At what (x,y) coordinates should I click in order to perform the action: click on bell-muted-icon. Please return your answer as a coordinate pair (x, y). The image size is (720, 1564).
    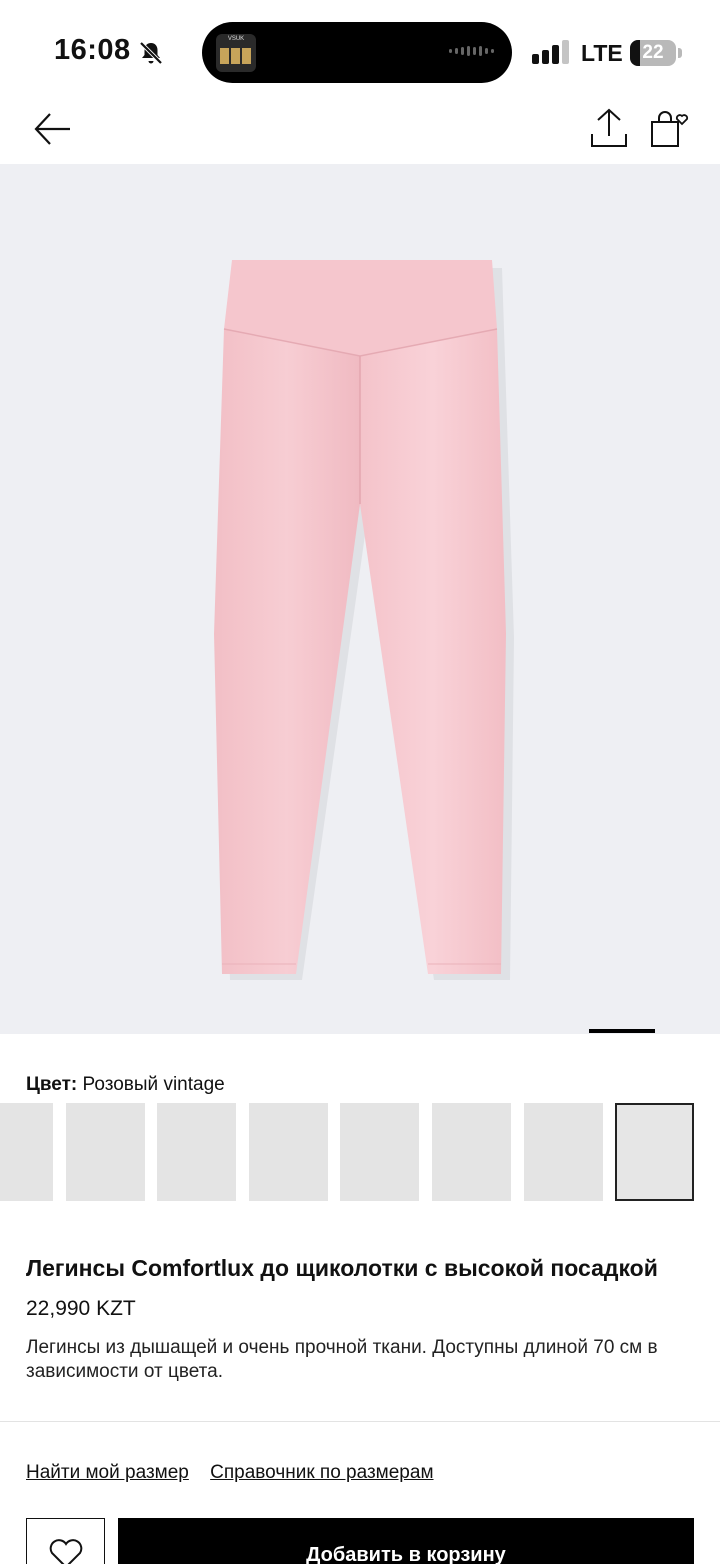
    Looking at the image, I should click on (151, 53).